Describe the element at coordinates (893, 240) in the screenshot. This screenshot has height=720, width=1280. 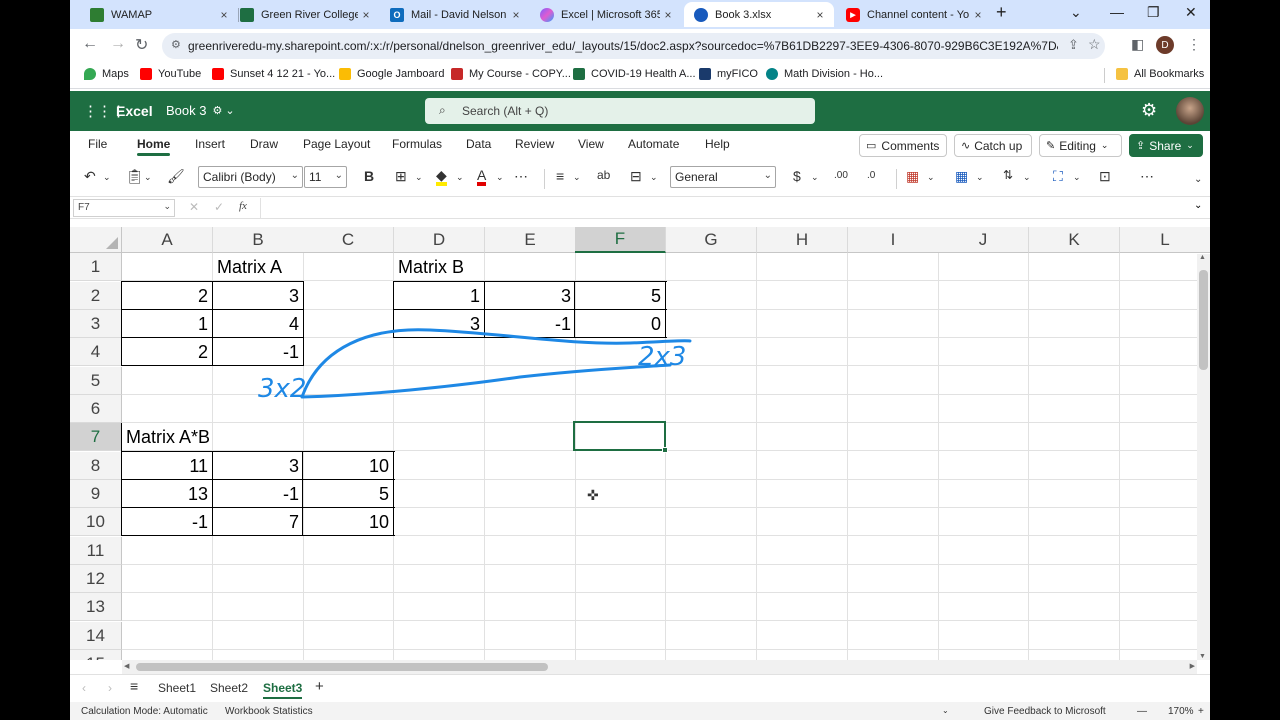
I see `column-header-i: I` at that location.